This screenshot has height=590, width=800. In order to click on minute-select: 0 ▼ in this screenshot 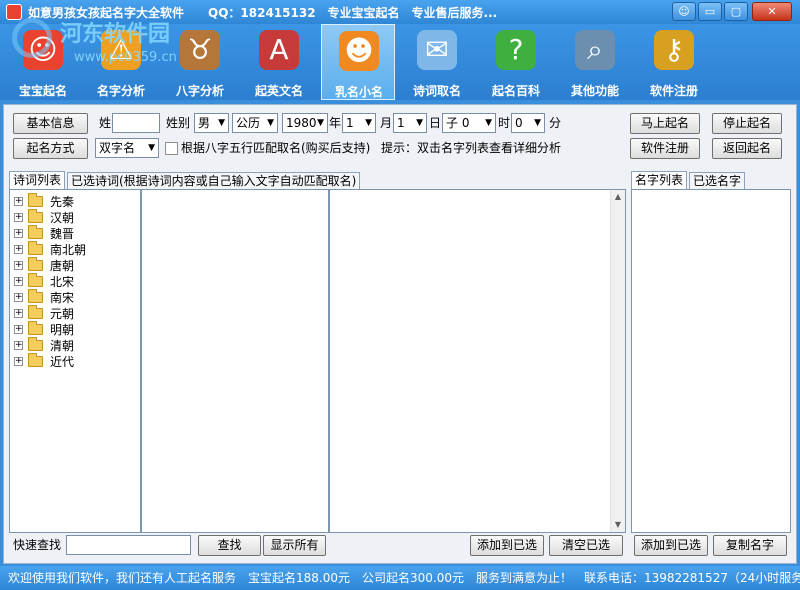, I will do `click(528, 123)`.